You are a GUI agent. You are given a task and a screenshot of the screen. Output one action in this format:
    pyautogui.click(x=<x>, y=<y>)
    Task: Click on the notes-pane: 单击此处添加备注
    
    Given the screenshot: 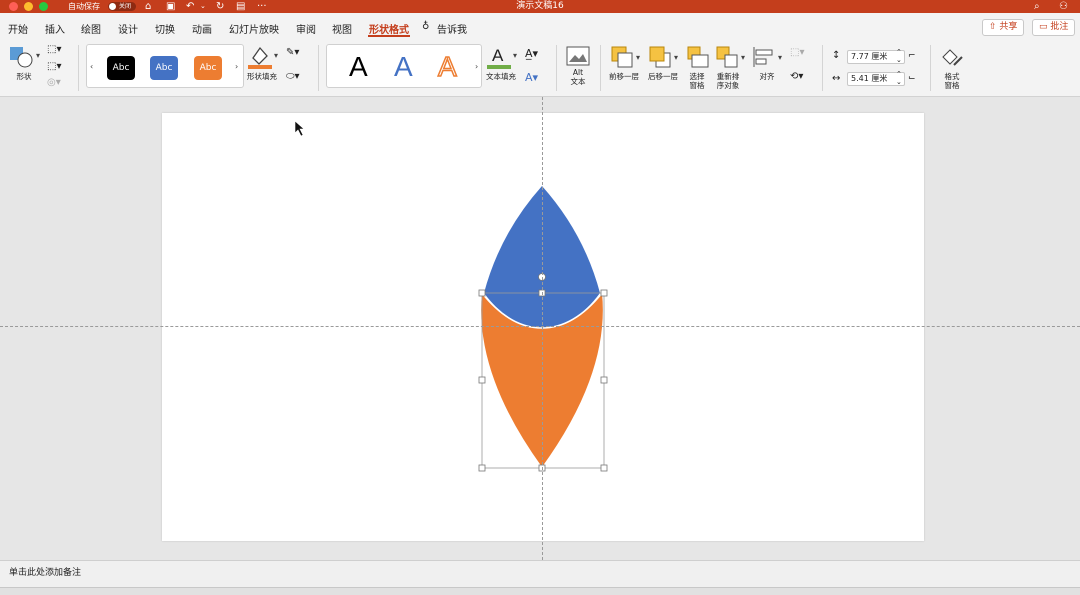 What is the action you would take?
    pyautogui.click(x=540, y=573)
    